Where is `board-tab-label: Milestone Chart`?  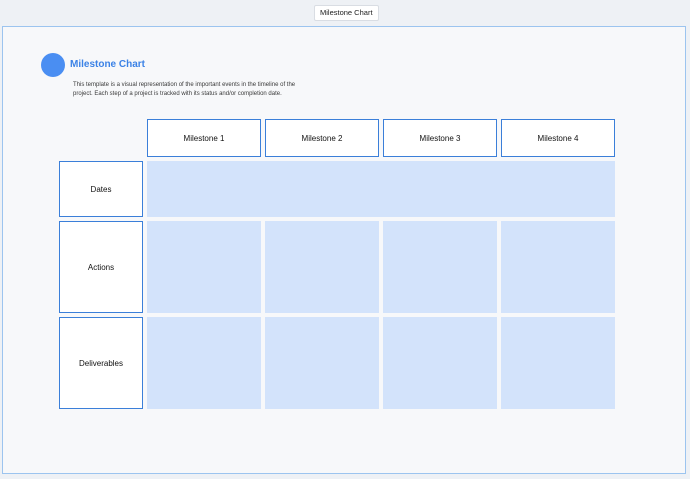 board-tab-label: Milestone Chart is located at coordinates (346, 13).